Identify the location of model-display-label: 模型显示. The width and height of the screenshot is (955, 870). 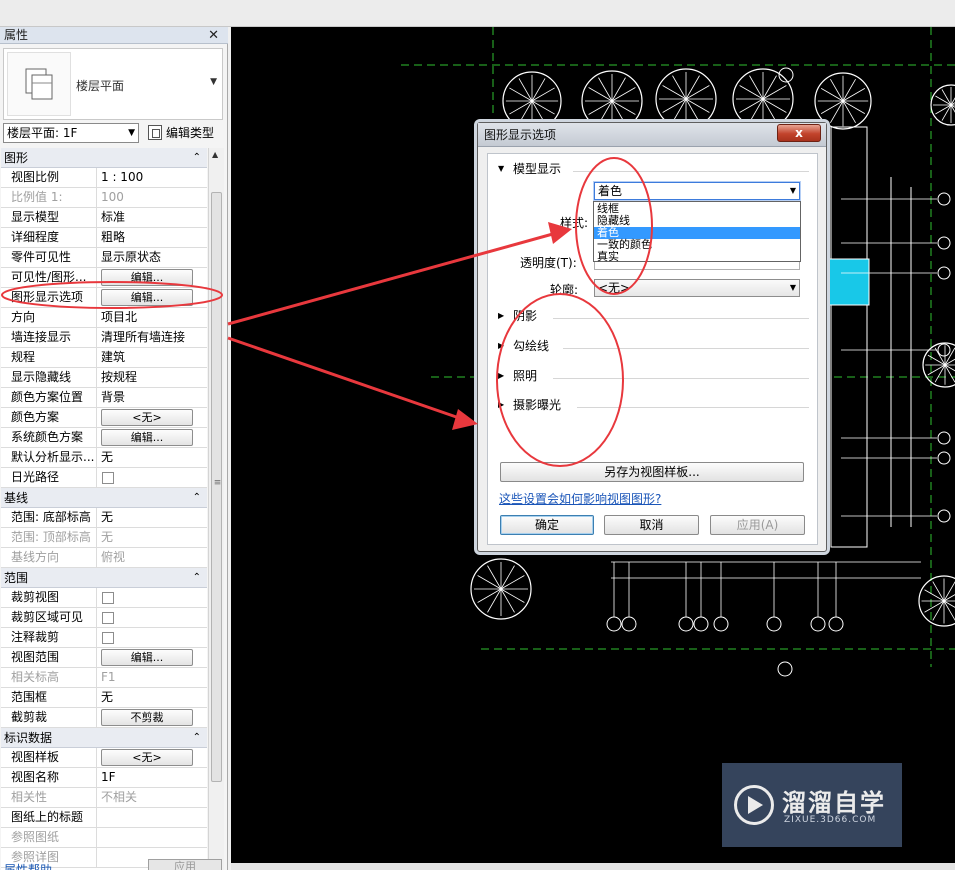
(537, 169).